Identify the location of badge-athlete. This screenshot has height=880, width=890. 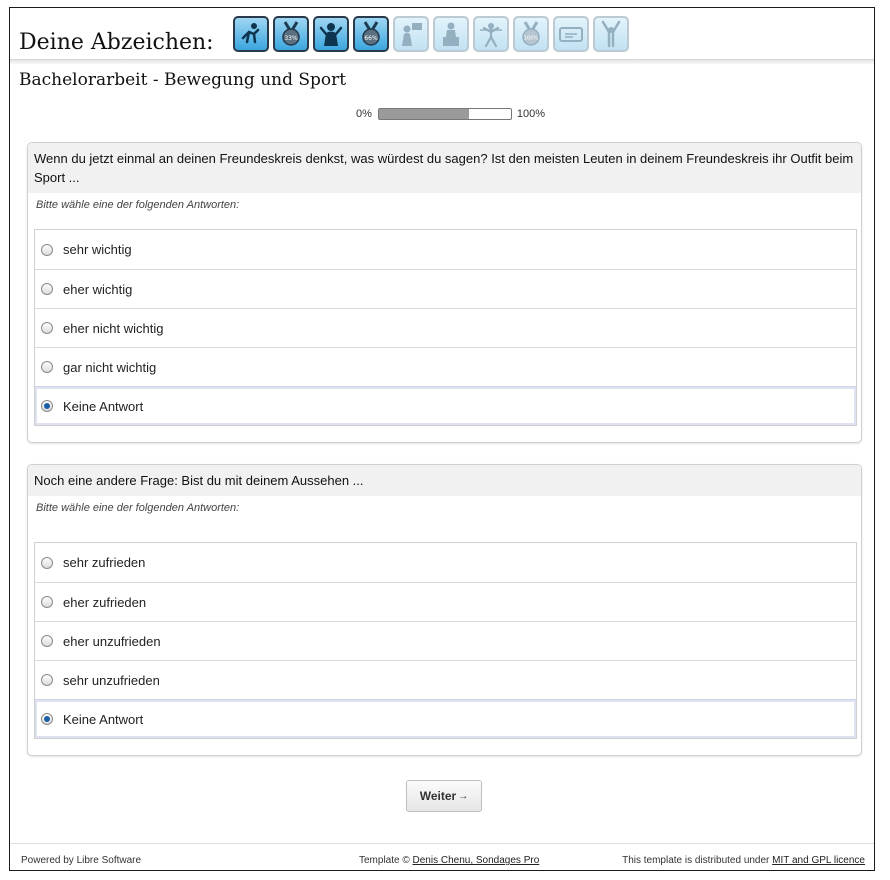
(331, 34).